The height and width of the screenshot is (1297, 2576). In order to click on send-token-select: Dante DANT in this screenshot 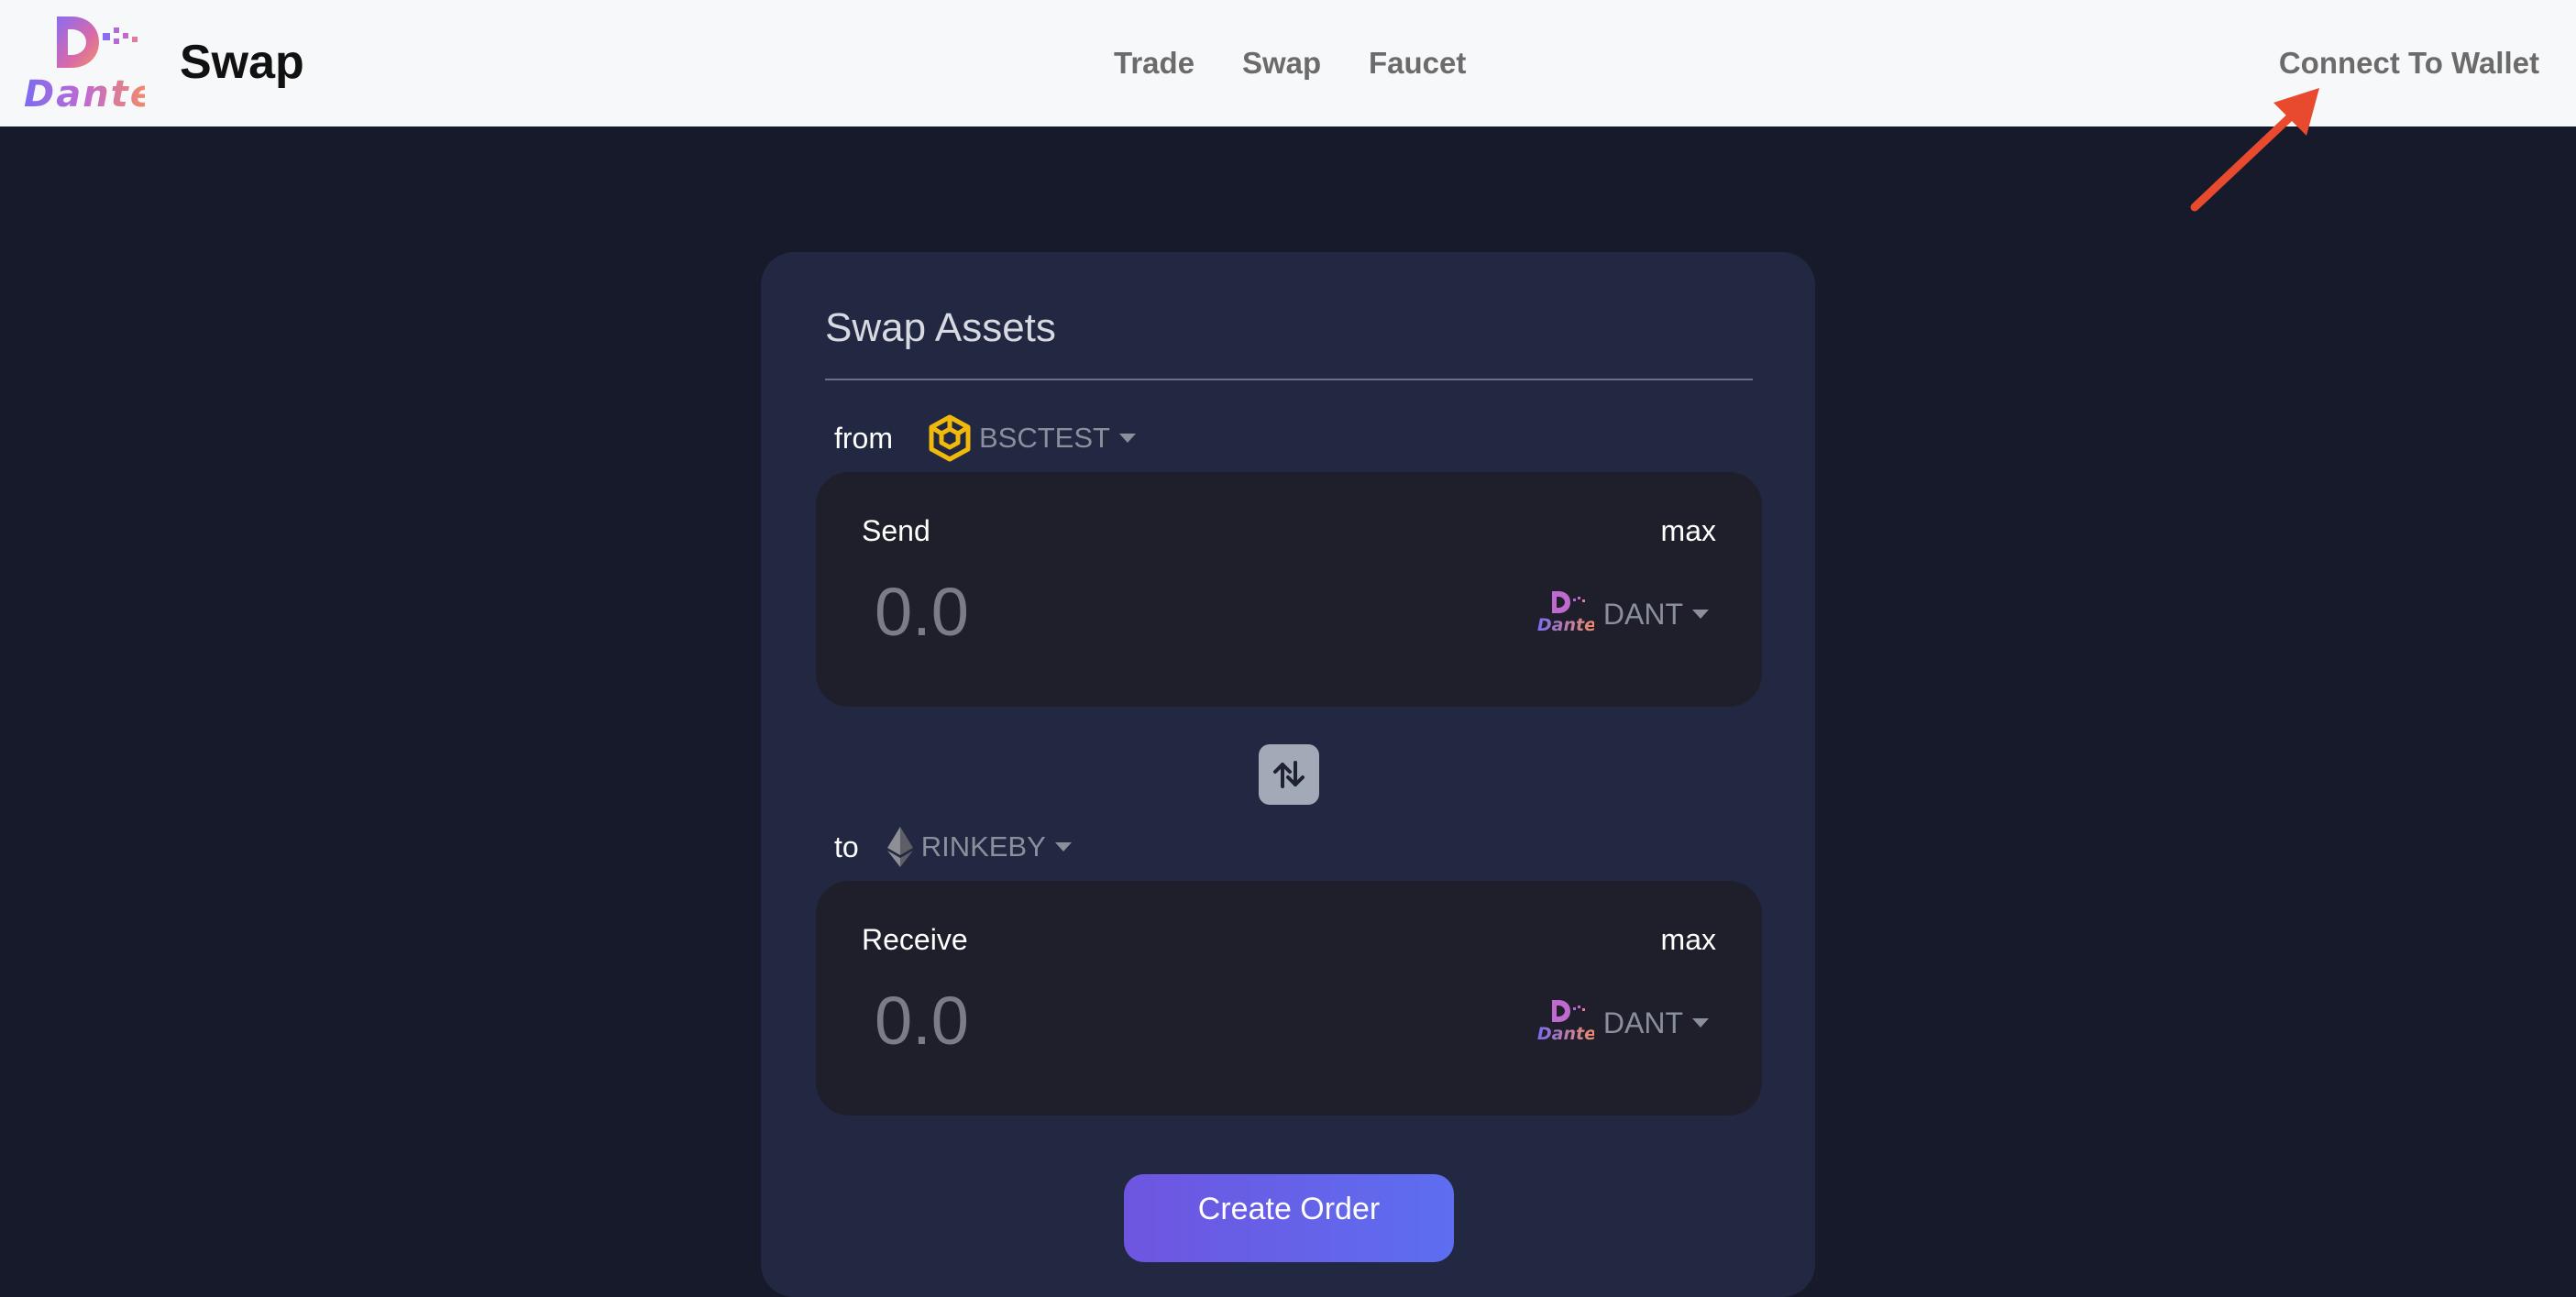, I will do `click(1623, 614)`.